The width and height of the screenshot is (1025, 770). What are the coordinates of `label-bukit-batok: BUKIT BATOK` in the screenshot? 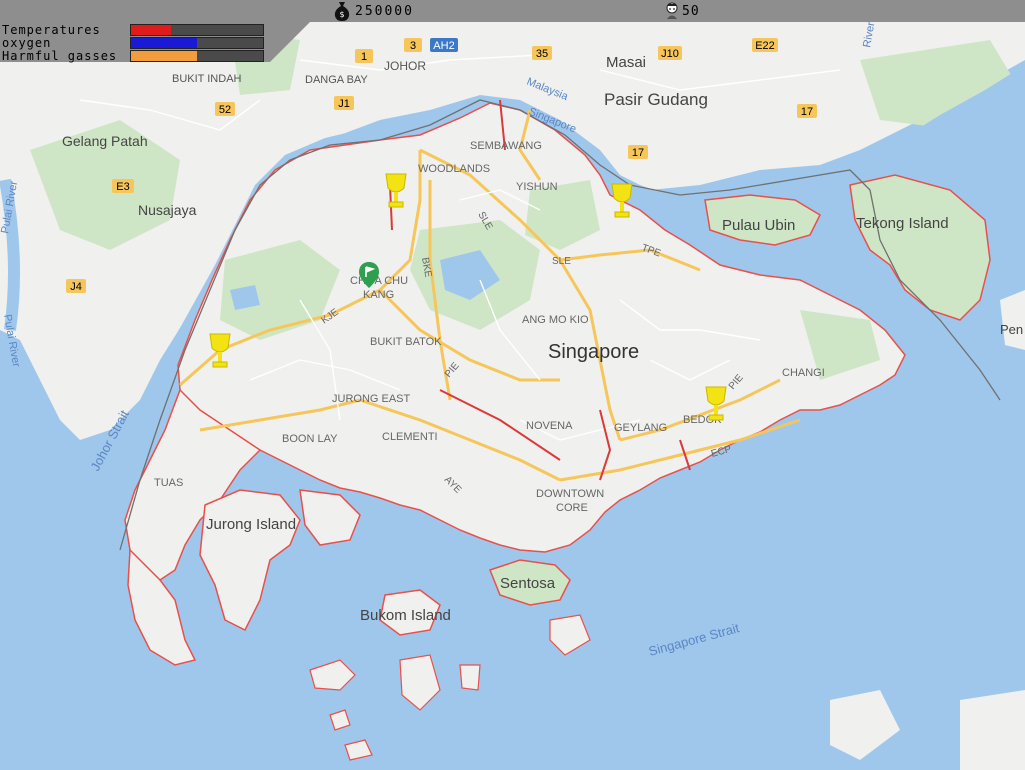 It's located at (406, 342).